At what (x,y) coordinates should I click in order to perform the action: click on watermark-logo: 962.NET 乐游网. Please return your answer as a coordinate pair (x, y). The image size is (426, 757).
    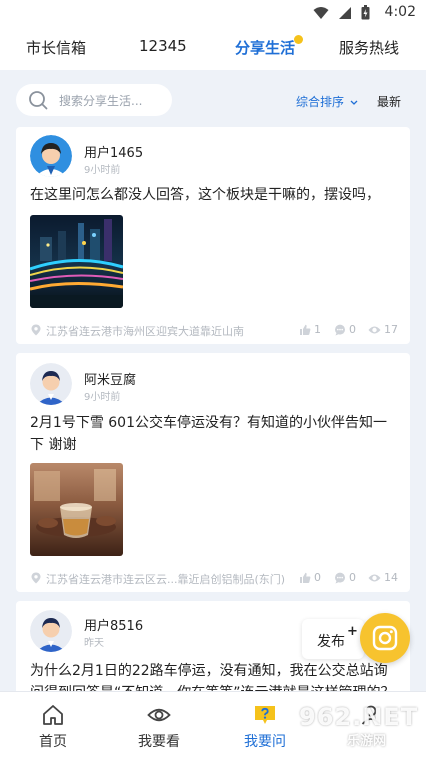
    Looking at the image, I should click on (353, 726).